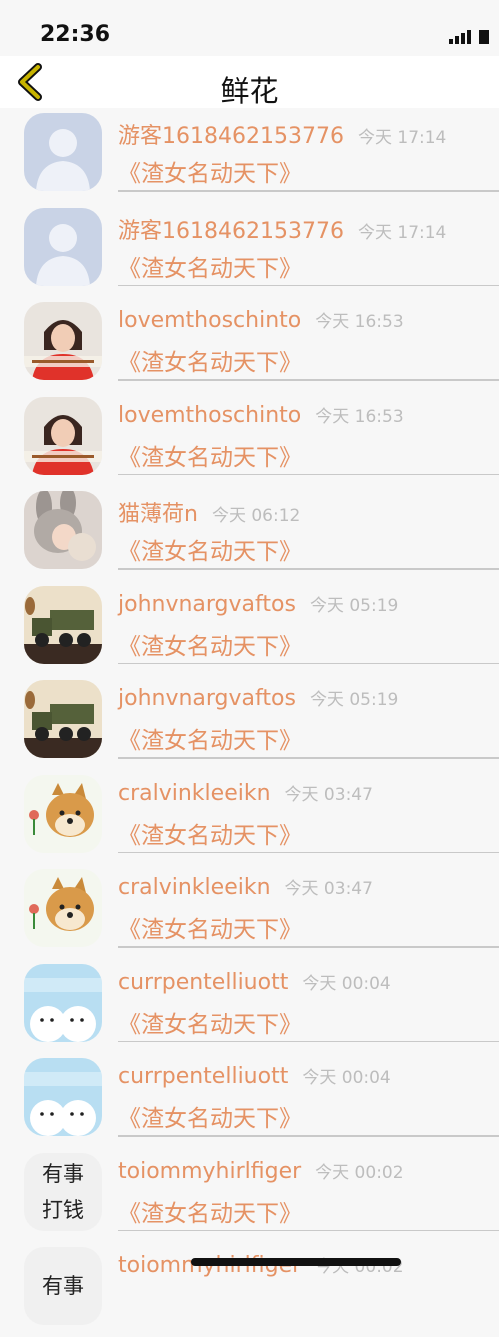 Image resolution: width=499 pixels, height=1337 pixels. What do you see at coordinates (63, 1191) in the screenshot?
I see `avatar: 有事 打钱` at bounding box center [63, 1191].